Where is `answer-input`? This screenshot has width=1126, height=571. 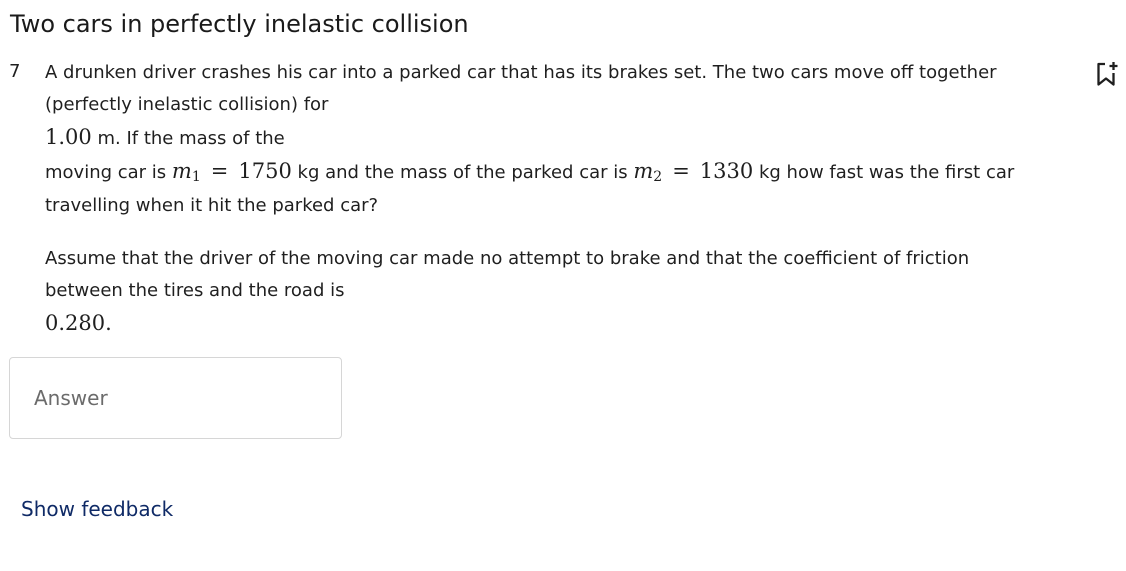 answer-input is located at coordinates (175, 398).